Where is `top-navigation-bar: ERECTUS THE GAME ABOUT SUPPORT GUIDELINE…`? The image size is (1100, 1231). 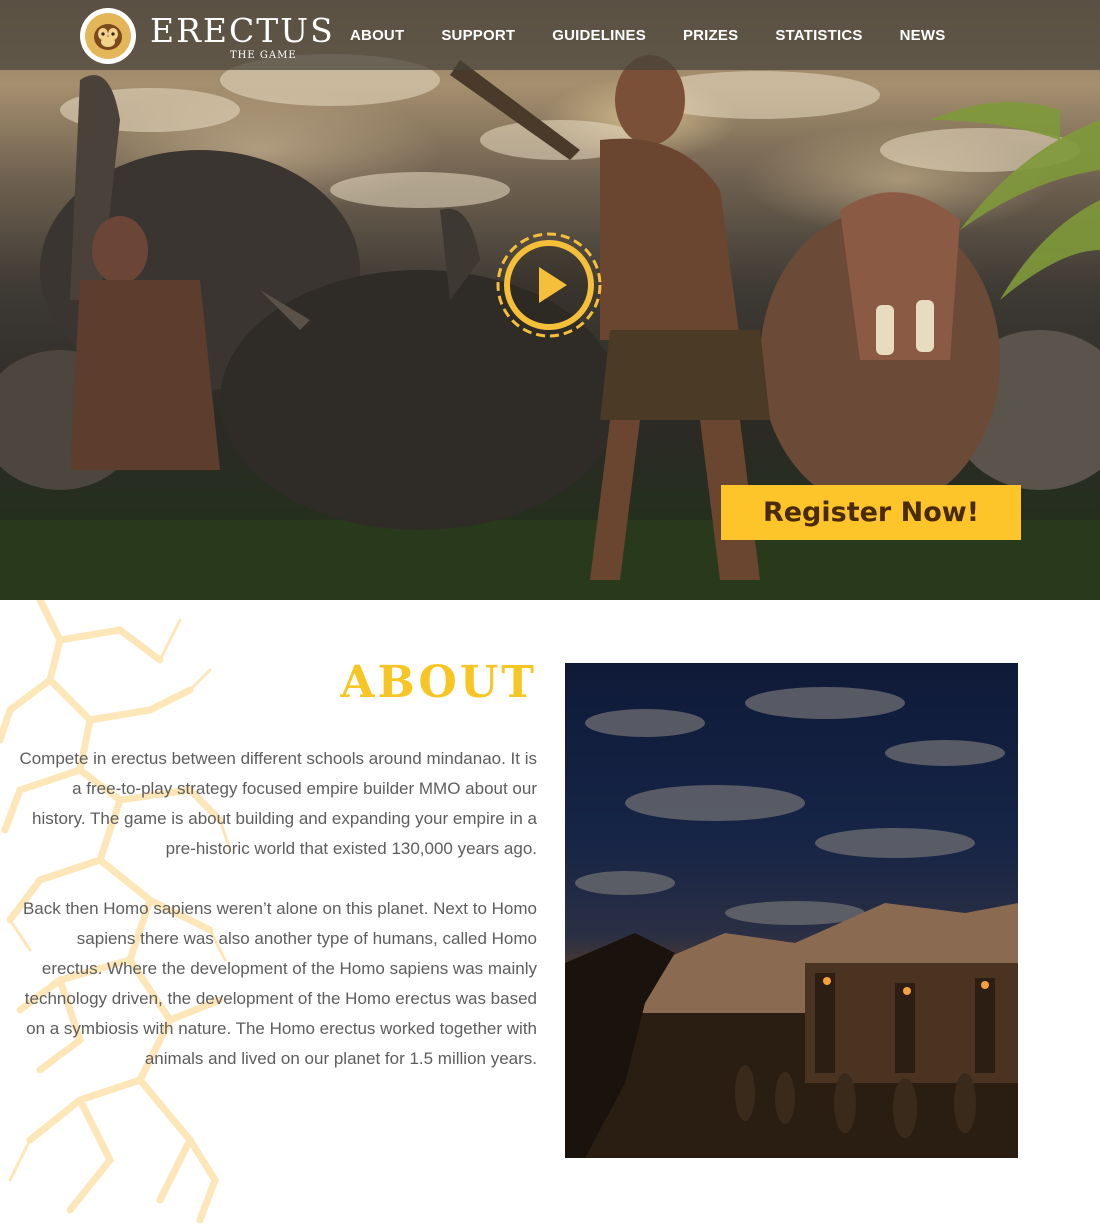
top-navigation-bar: ERECTUS THE GAME ABOUT SUPPORT GUIDELINE… is located at coordinates (550, 35).